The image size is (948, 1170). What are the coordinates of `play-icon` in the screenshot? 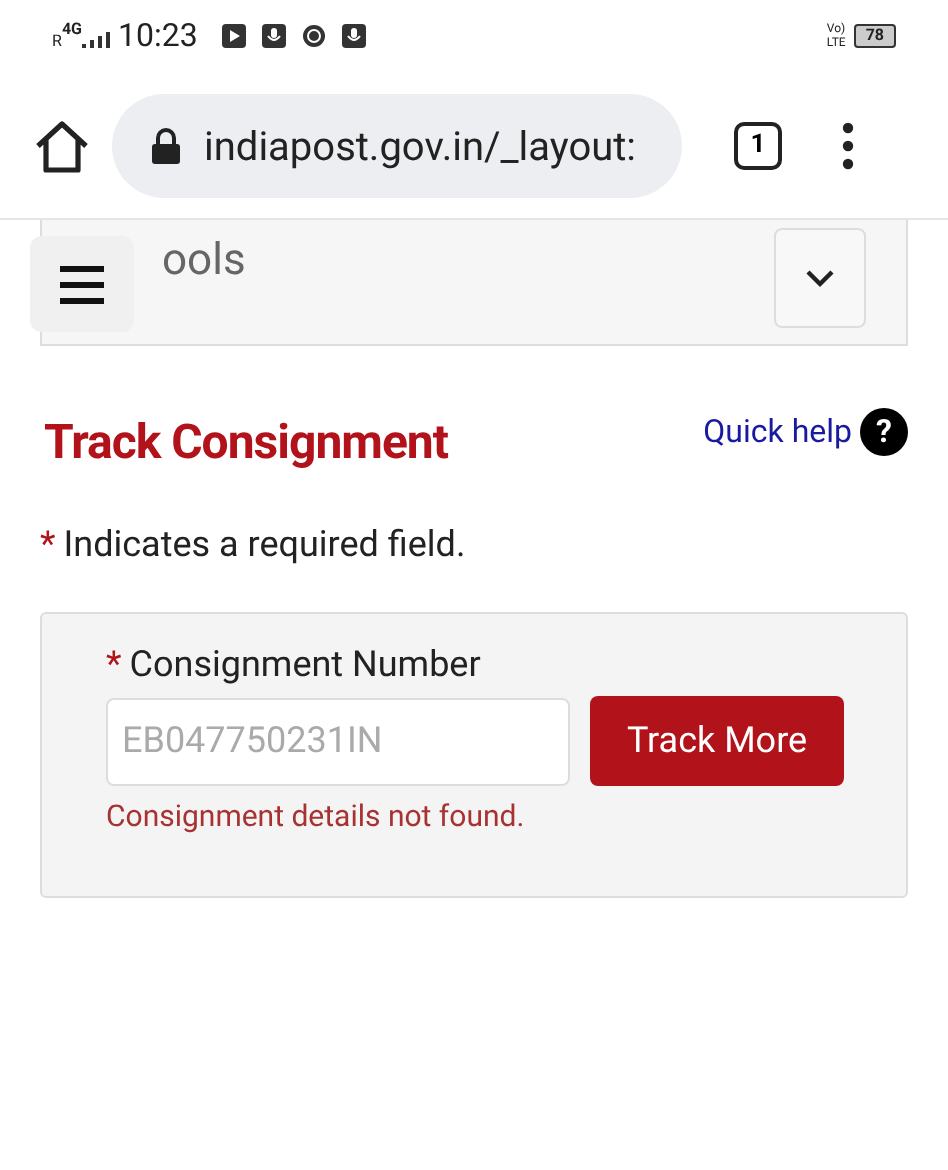 It's located at (233, 36).